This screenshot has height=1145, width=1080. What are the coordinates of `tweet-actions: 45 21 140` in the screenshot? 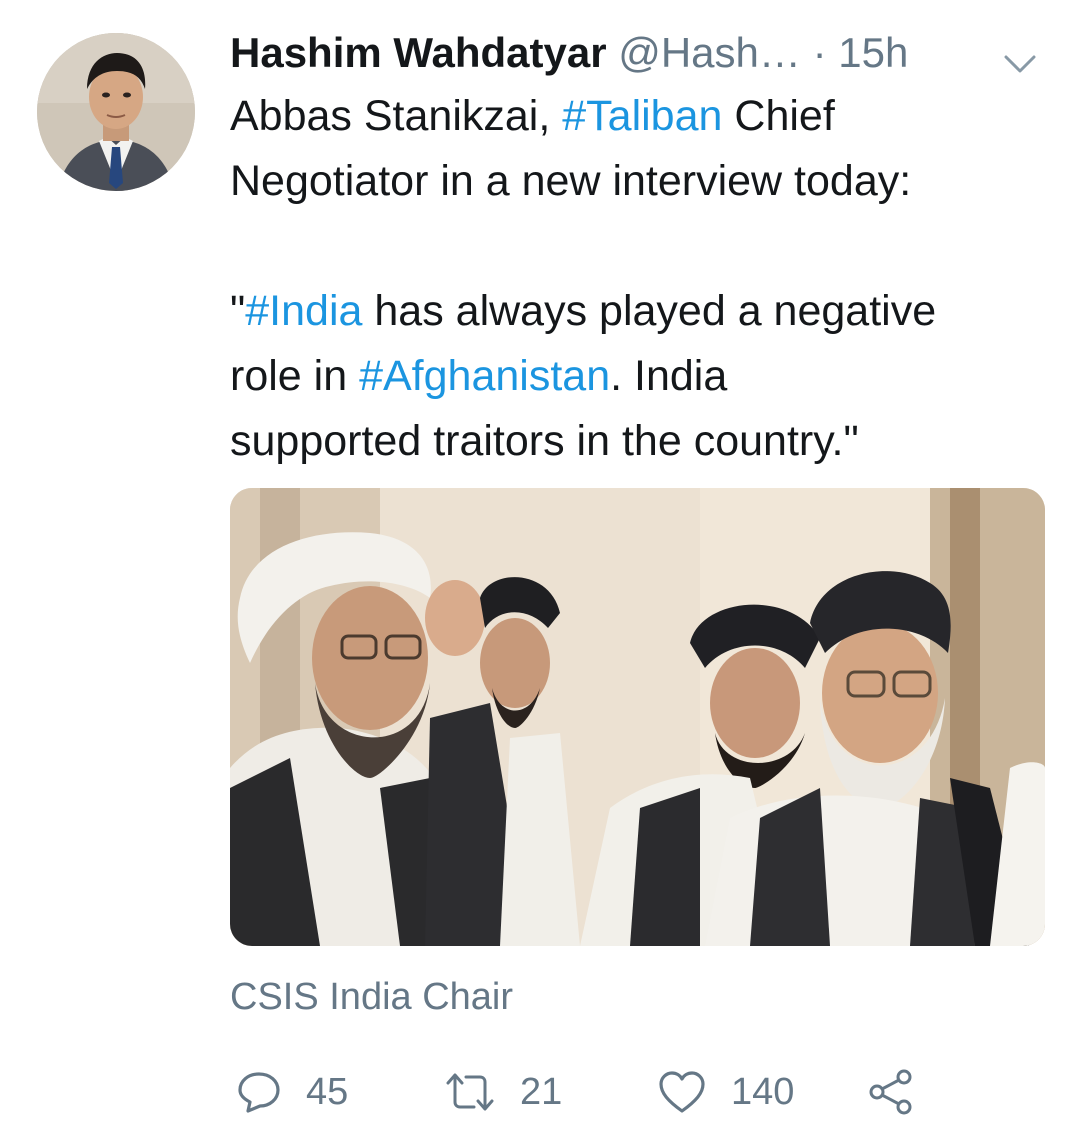 It's located at (640, 1092).